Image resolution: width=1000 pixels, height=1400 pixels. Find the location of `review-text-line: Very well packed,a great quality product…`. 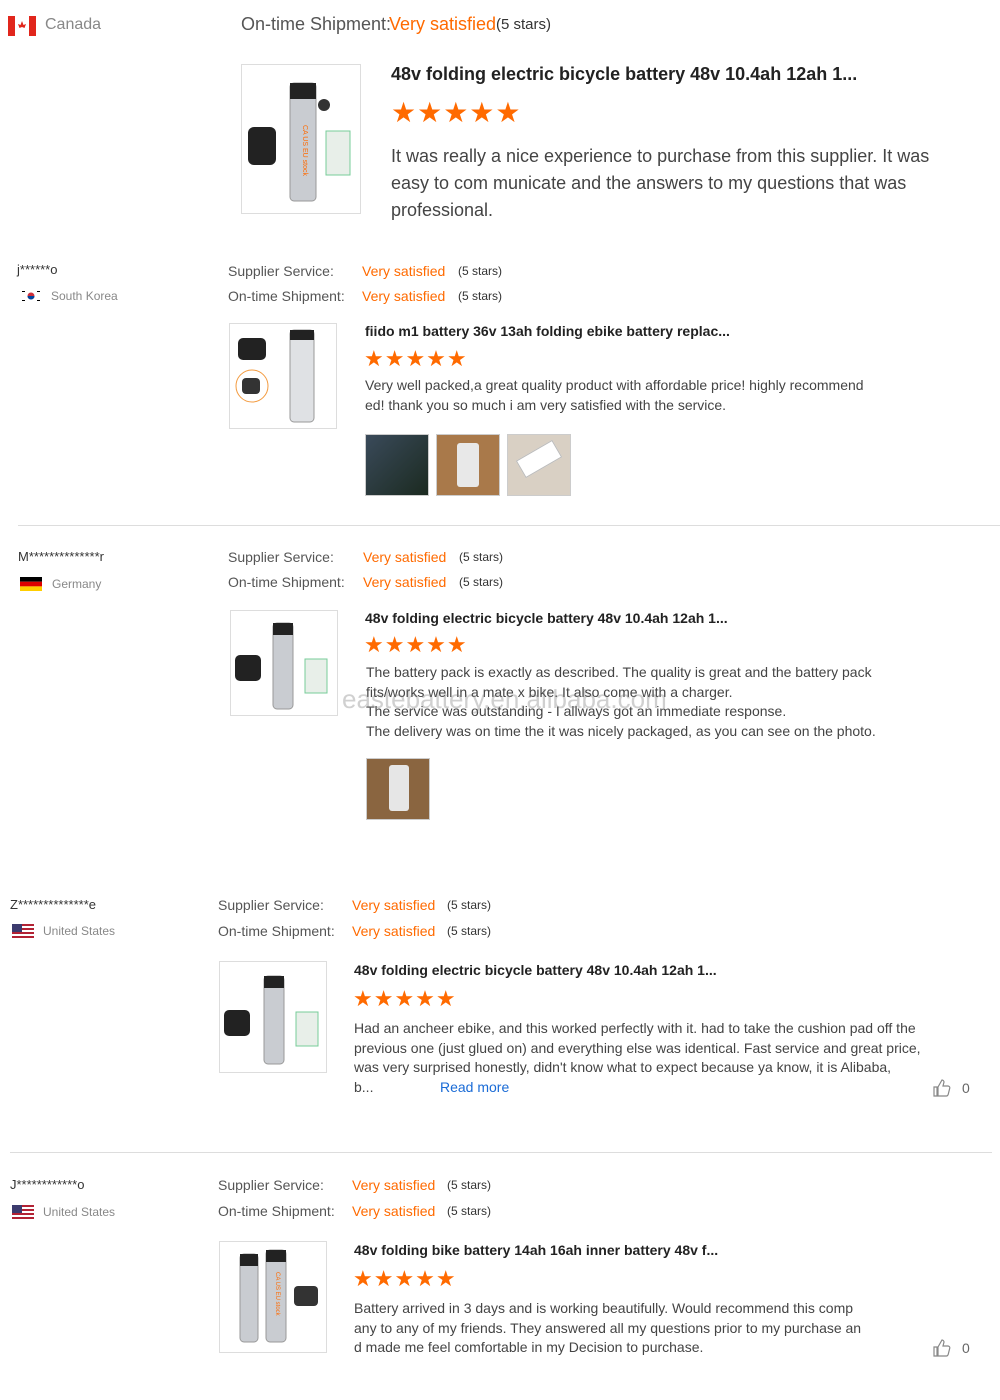

review-text-line: Very well packed,a great quality product… is located at coordinates (614, 385).